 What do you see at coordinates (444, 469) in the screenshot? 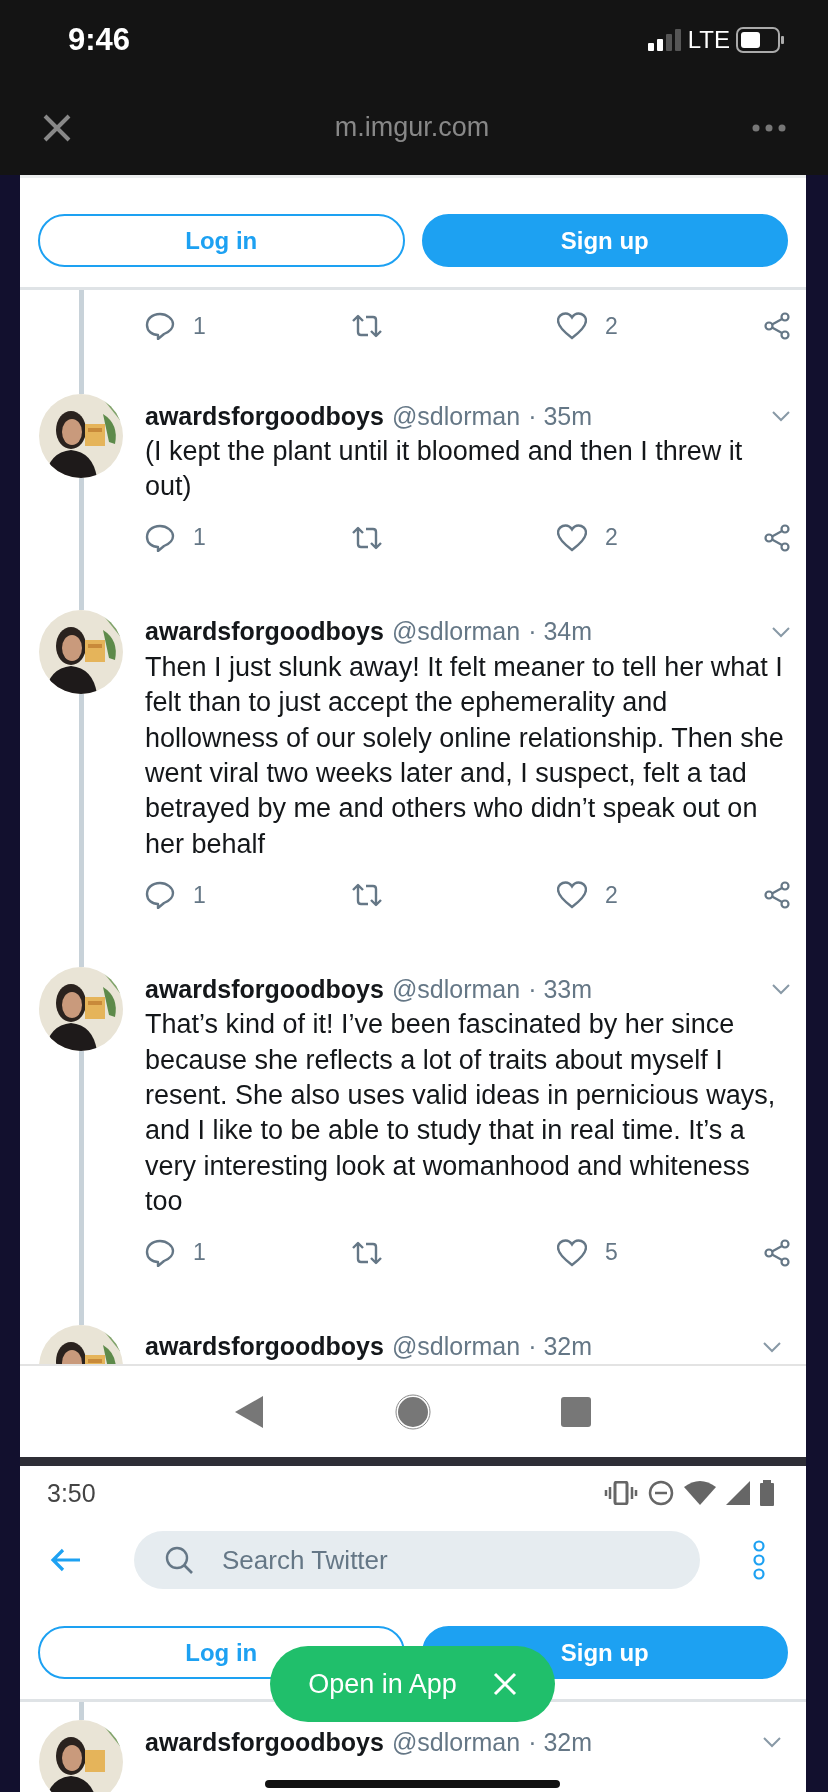
I see `tweet-text: (I kept the plant until it bloomed and then I threw it out)` at bounding box center [444, 469].